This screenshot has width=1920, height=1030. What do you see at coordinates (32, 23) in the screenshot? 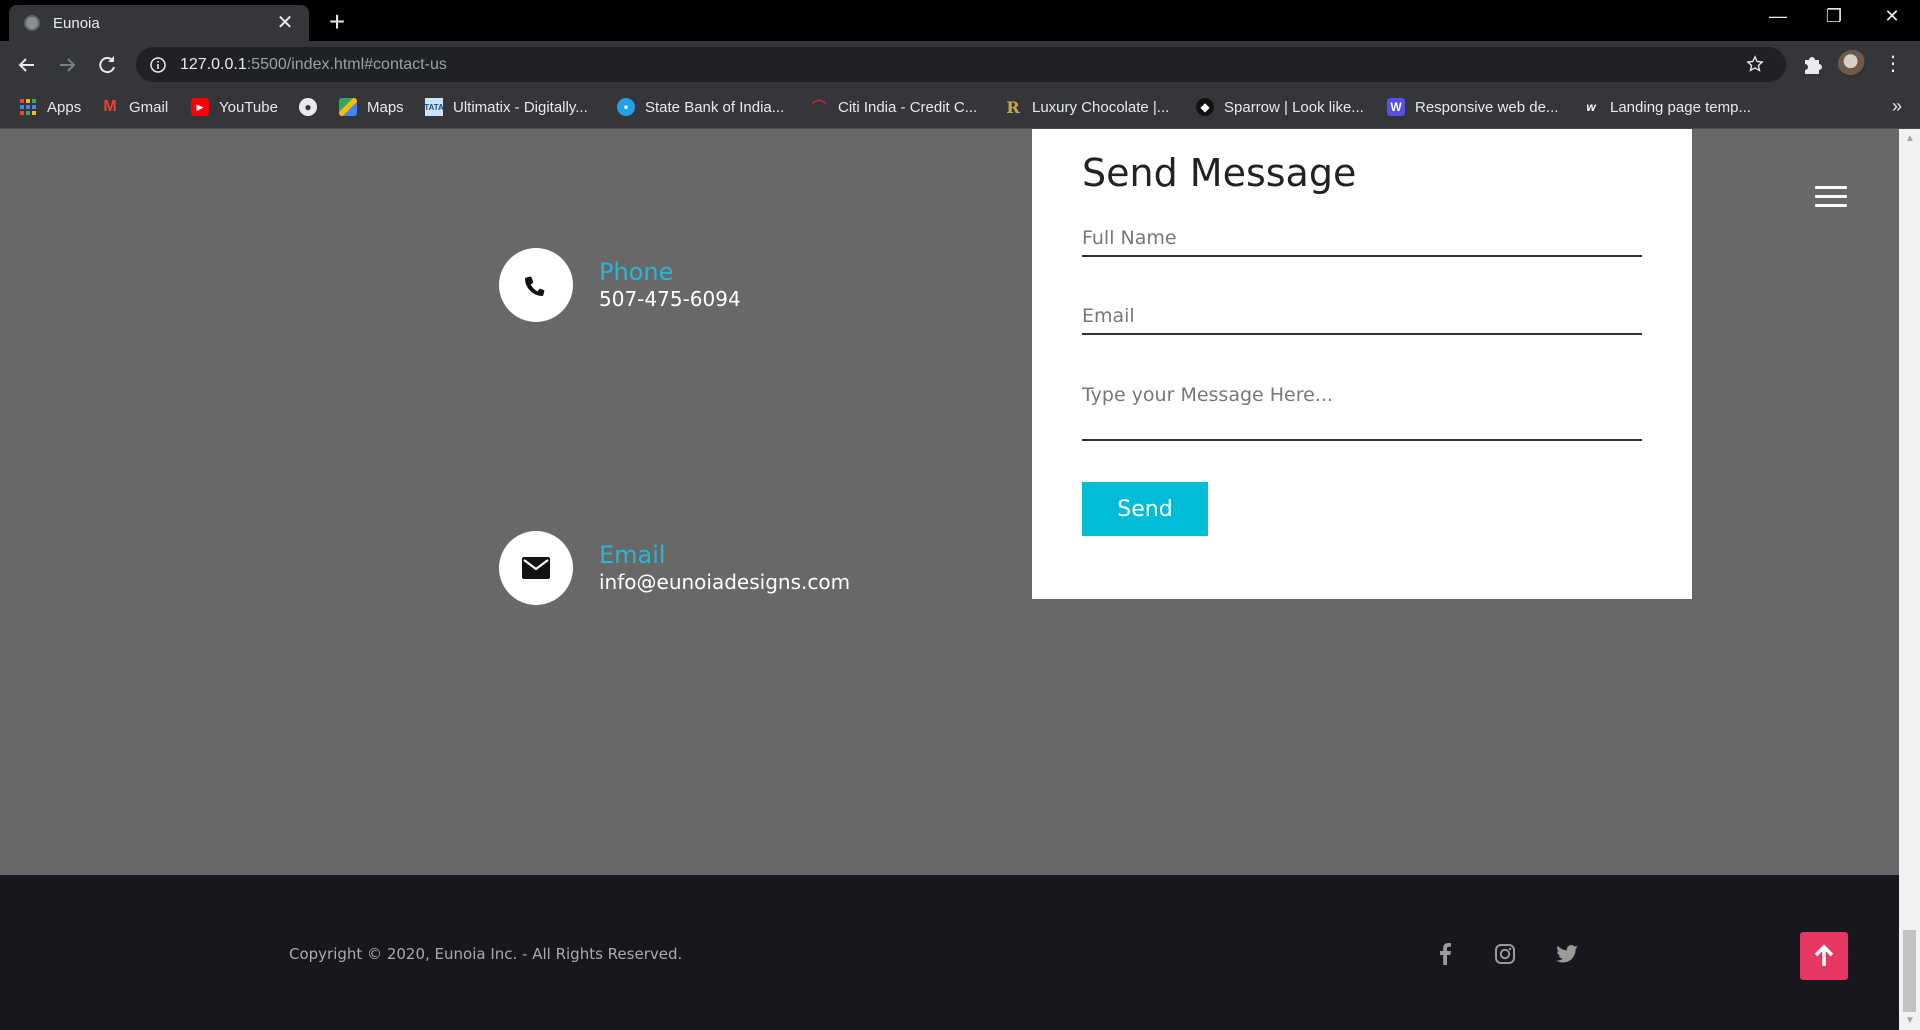
I see `globe-icon` at bounding box center [32, 23].